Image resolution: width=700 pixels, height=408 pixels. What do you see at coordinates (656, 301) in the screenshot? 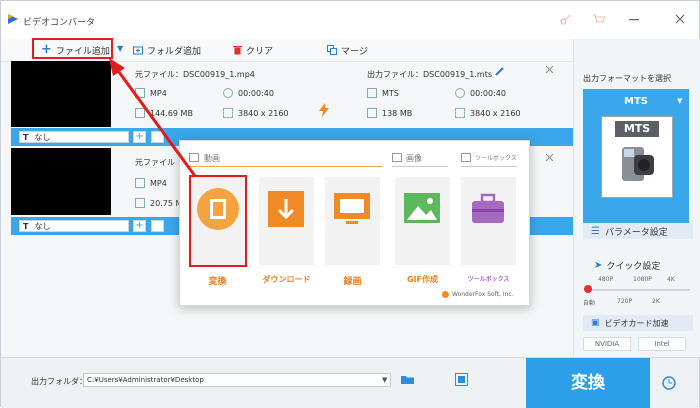
I see `quick-label-2k: 2K` at bounding box center [656, 301].